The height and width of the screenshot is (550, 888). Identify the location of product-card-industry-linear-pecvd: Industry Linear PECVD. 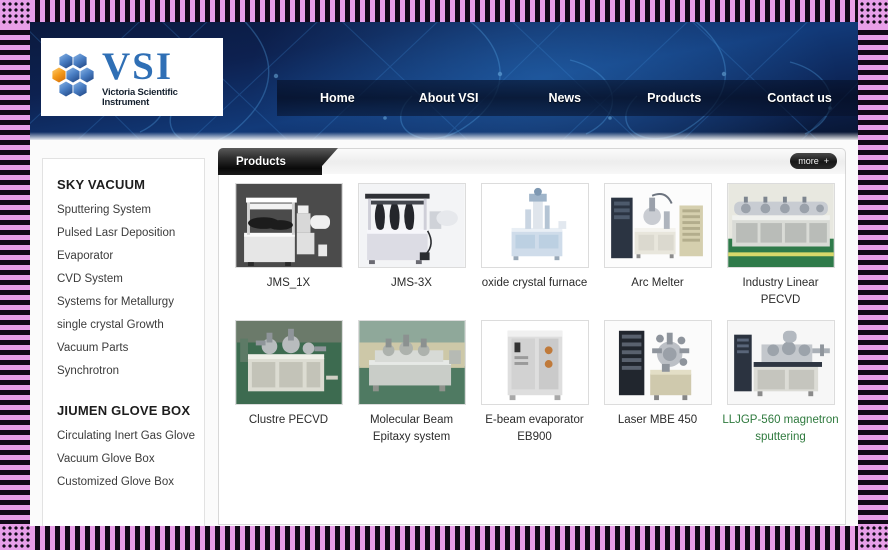
(780, 246).